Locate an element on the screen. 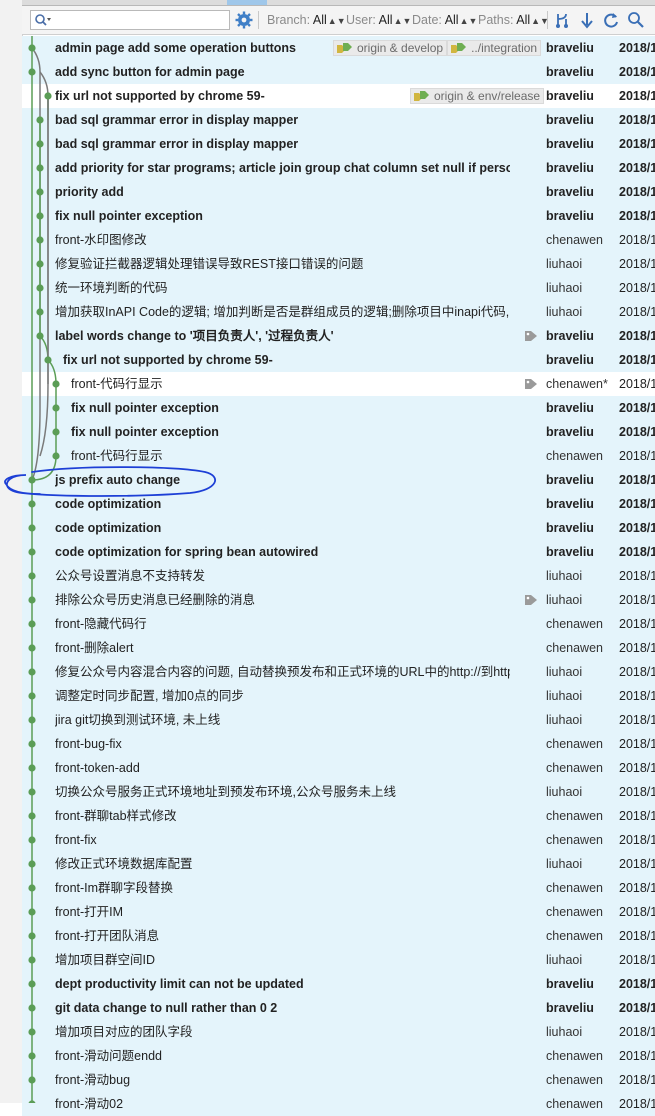  commit-row: front-群聊tab样式修改 chenawen 2018/1 is located at coordinates (338, 816).